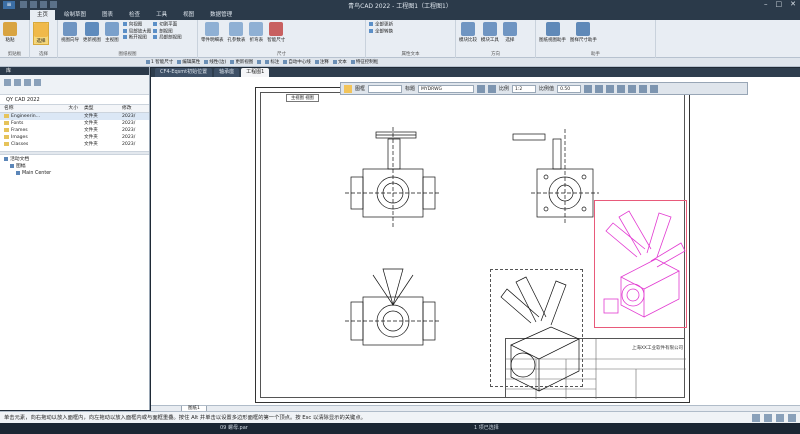 The height and width of the screenshot is (434, 800). I want to click on cmd-linear: 线性(边), so click(215, 62).